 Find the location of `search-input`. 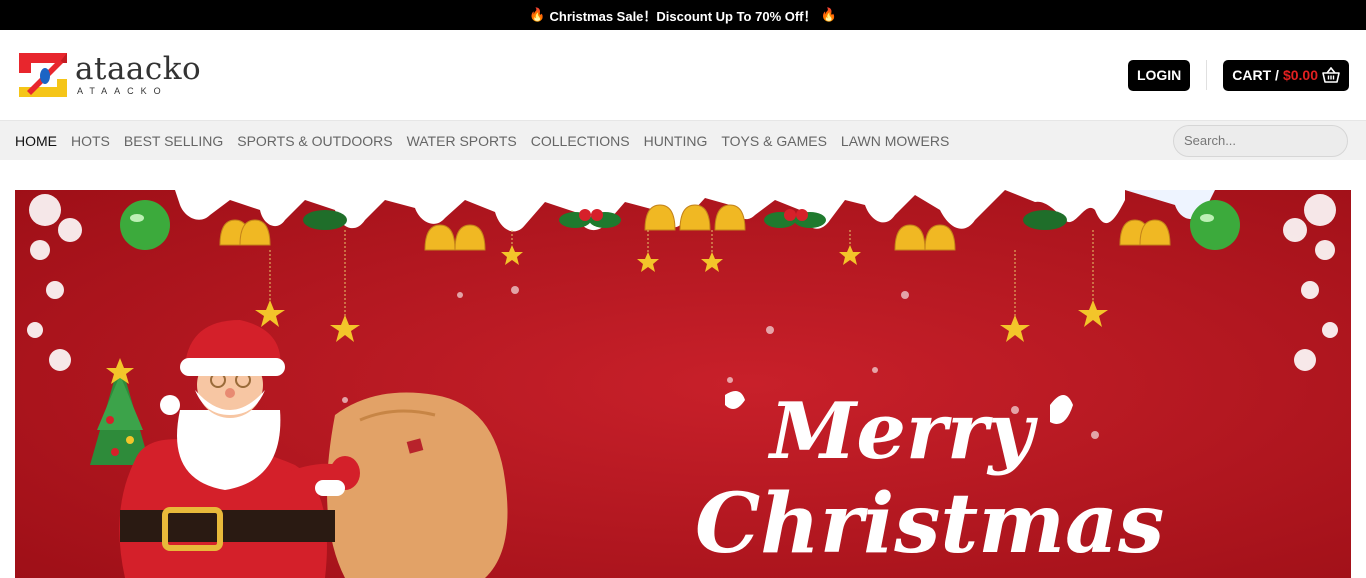

search-input is located at coordinates (1272, 140).